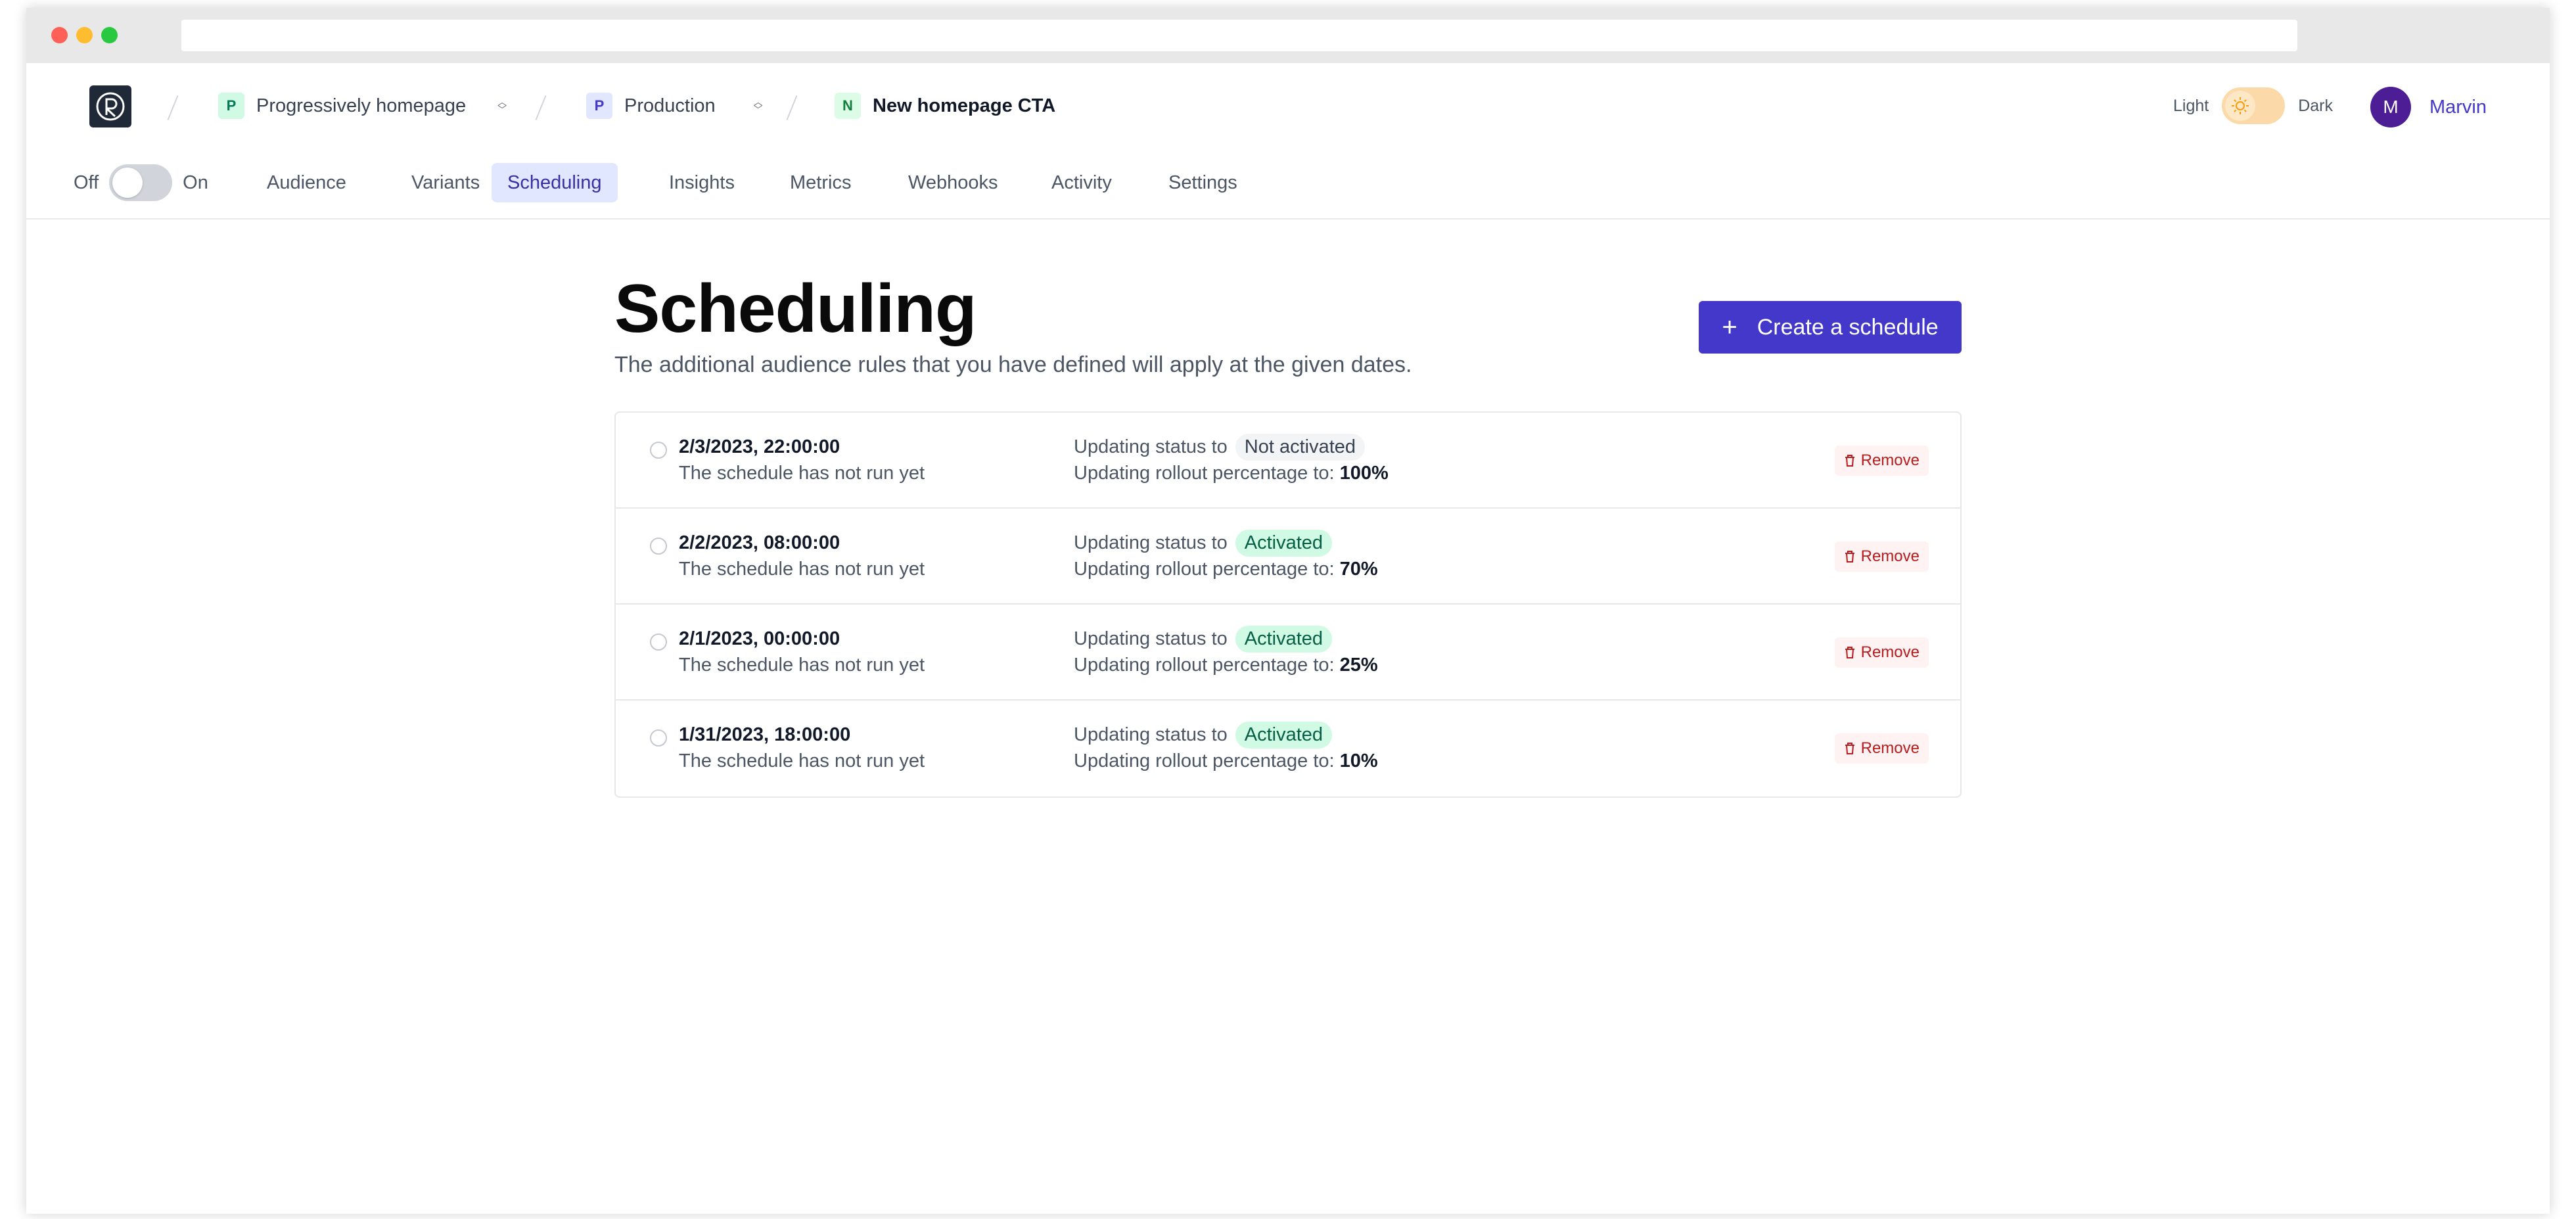 This screenshot has width=2576, height=1219. I want to click on rollout-value: 10%, so click(1359, 760).